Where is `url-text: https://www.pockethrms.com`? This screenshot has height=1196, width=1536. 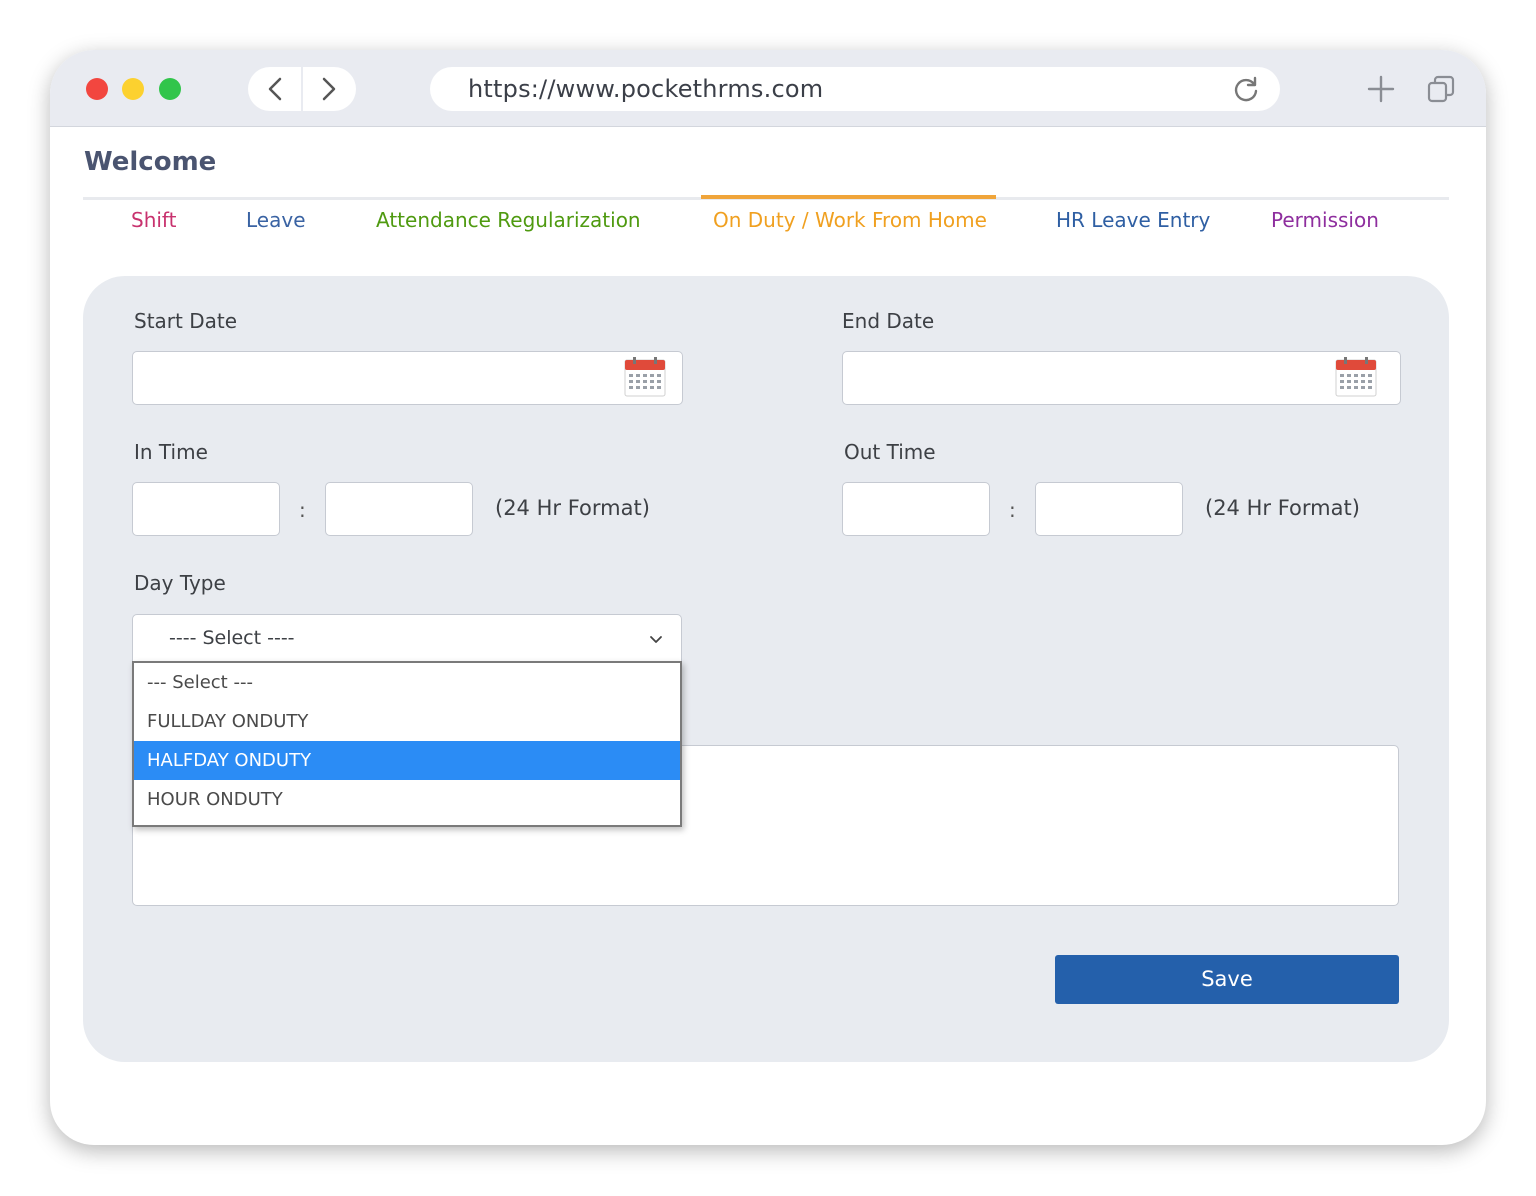
url-text: https://www.pockethrms.com is located at coordinates (645, 89).